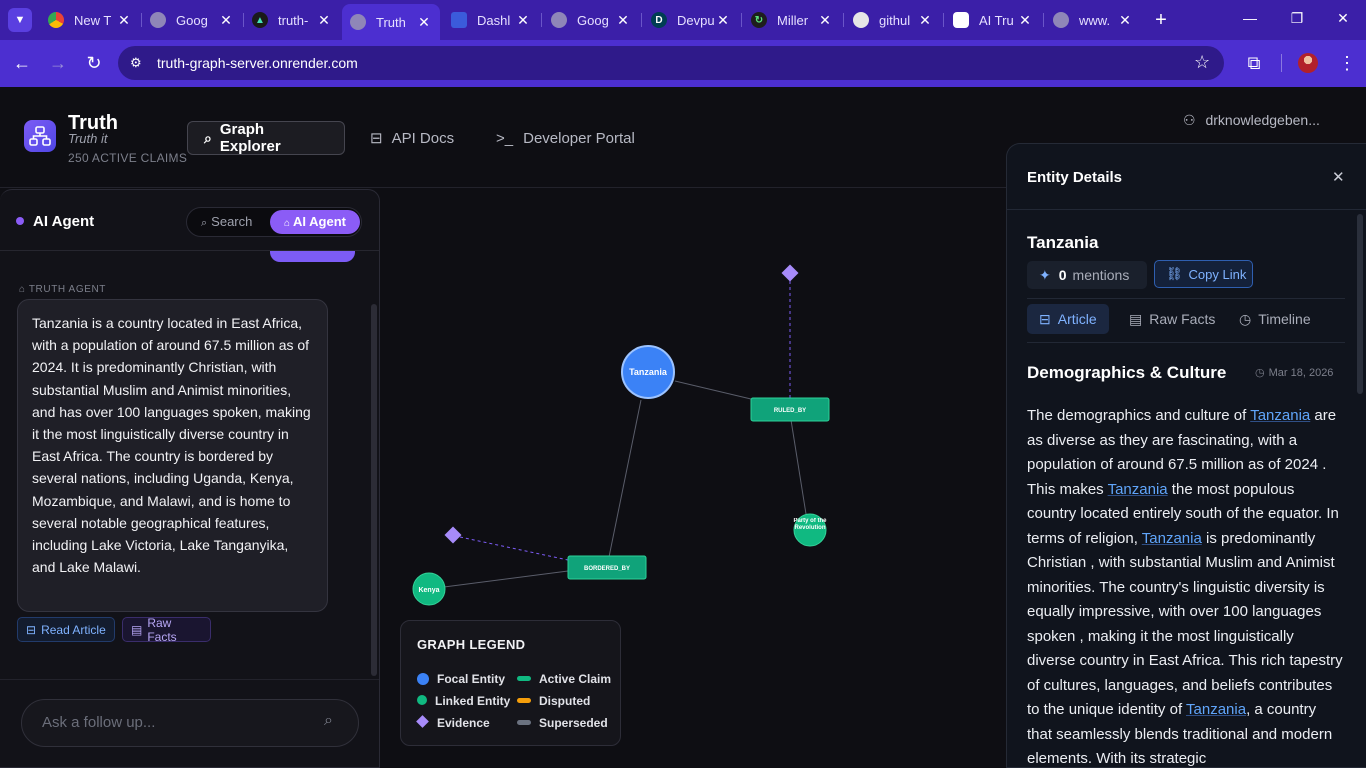  What do you see at coordinates (1250, 18) in the screenshot?
I see `minimize-icon: —` at bounding box center [1250, 18].